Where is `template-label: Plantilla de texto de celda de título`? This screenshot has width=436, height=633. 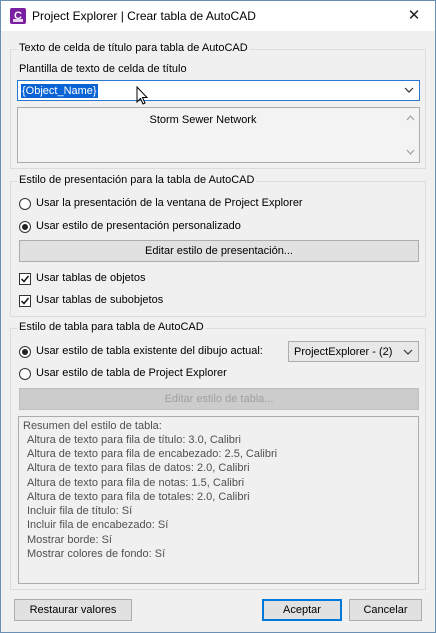
template-label: Plantilla de texto de celda de título is located at coordinates (103, 69).